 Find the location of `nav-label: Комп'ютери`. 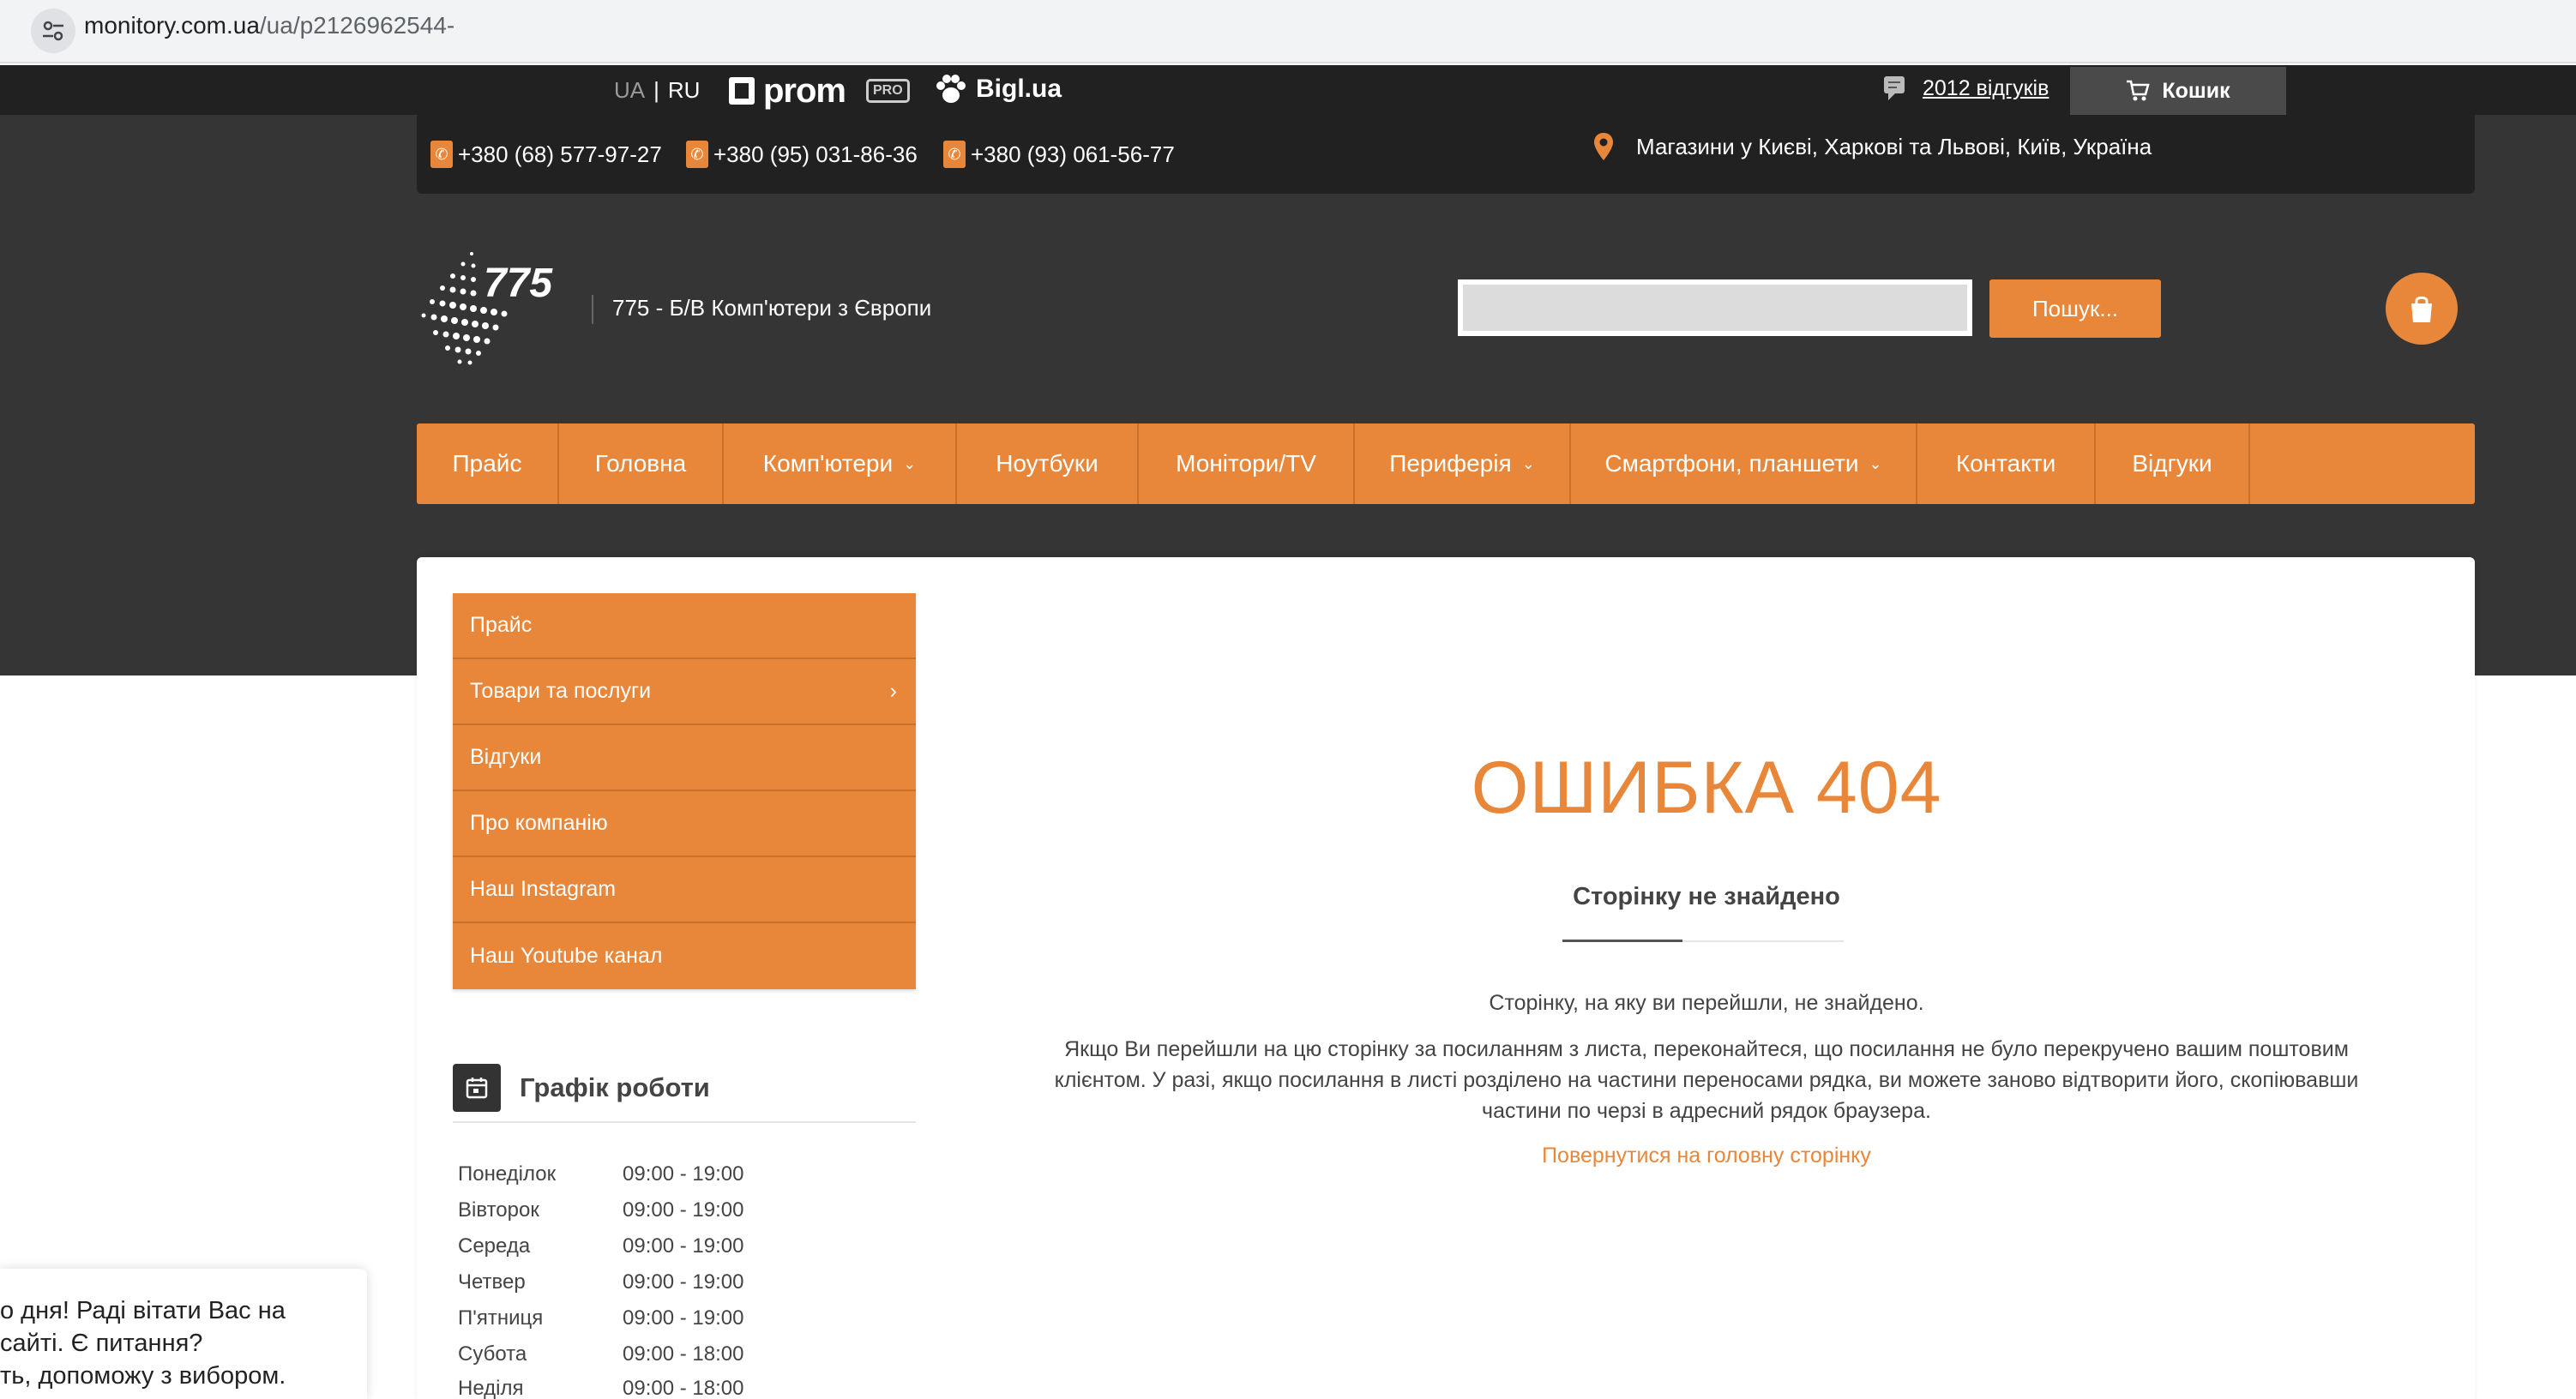

nav-label: Комп'ютери is located at coordinates (828, 464).